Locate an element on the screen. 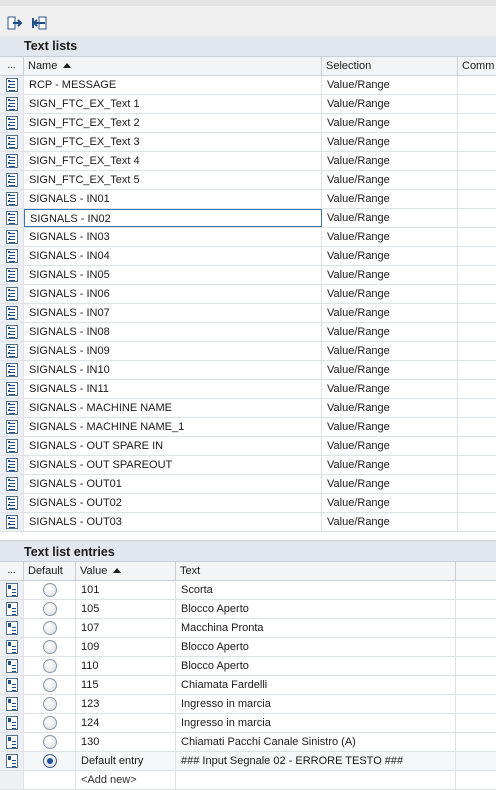 This screenshot has height=790, width=496. table-row: SIGNALS - OUT03 Value/Range is located at coordinates (248, 522).